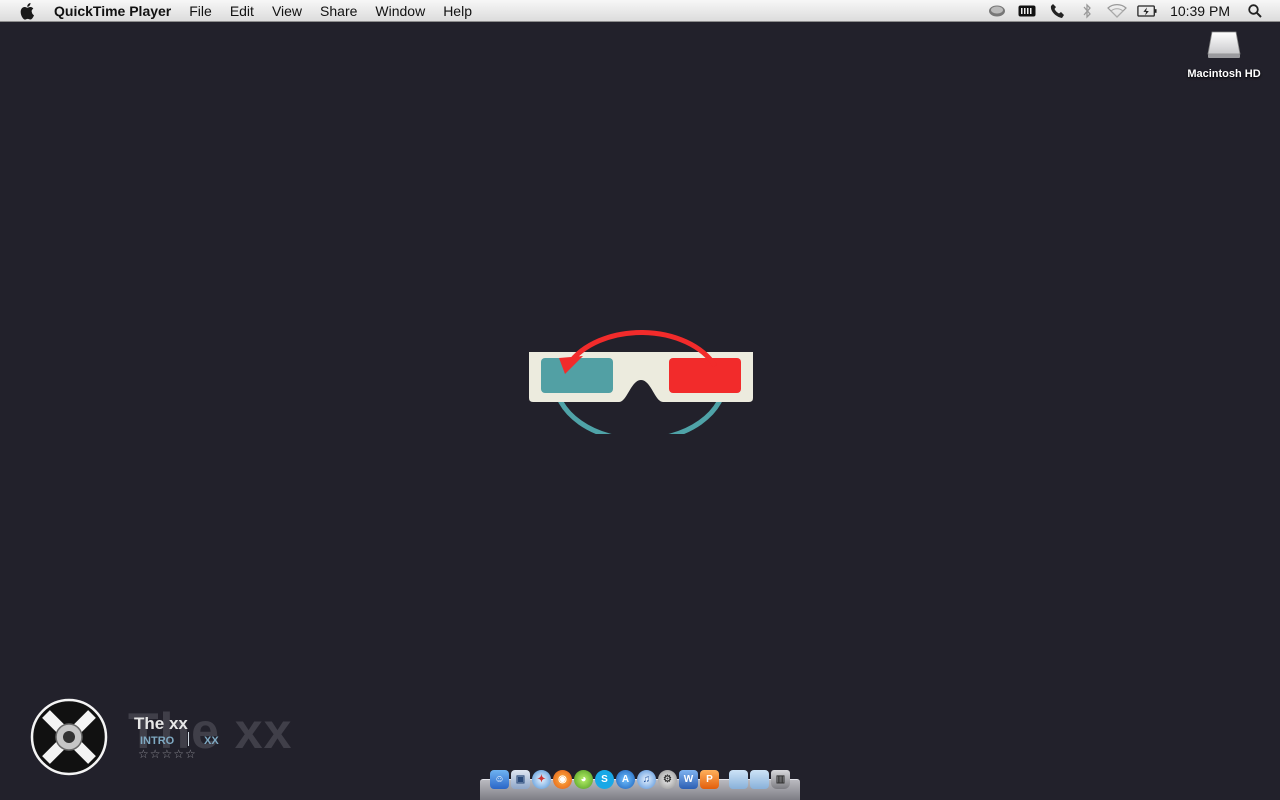  What do you see at coordinates (1255, 11) in the screenshot?
I see `spotlight-search-icon` at bounding box center [1255, 11].